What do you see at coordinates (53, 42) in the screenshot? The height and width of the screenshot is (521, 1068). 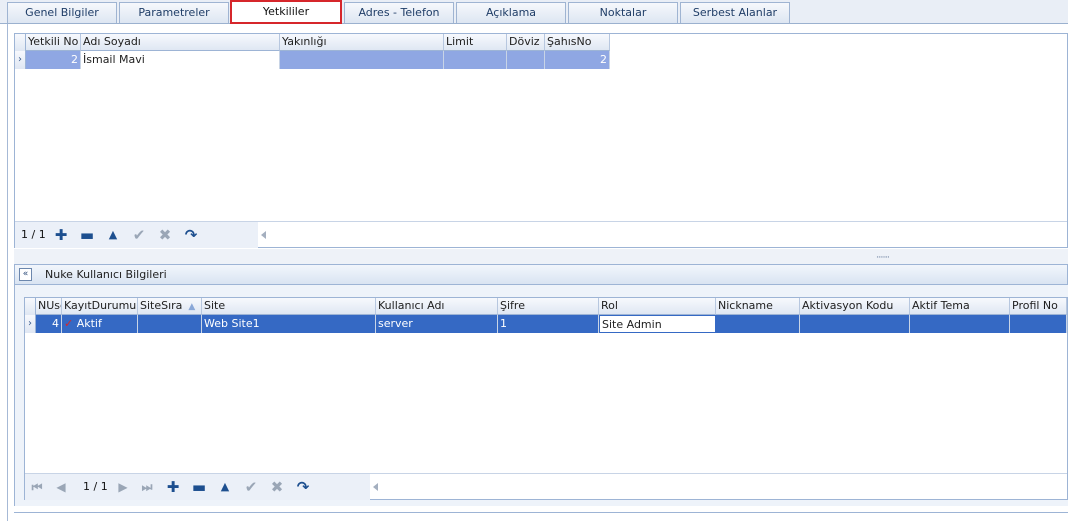 I see `column-header-yetkili-no: Yetkili No` at bounding box center [53, 42].